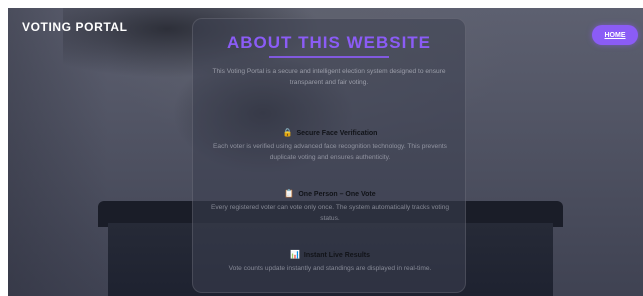 This screenshot has height=296, width=643. I want to click on feature-heading: 🔒 Secure Face Verification, so click(330, 133).